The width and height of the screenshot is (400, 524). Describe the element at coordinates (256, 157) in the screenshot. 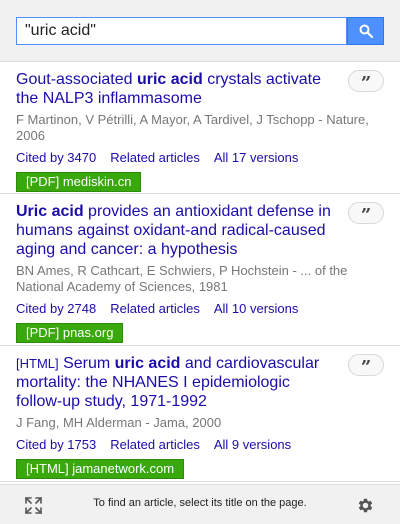

I see `all-versions-link: All 17 versions` at that location.